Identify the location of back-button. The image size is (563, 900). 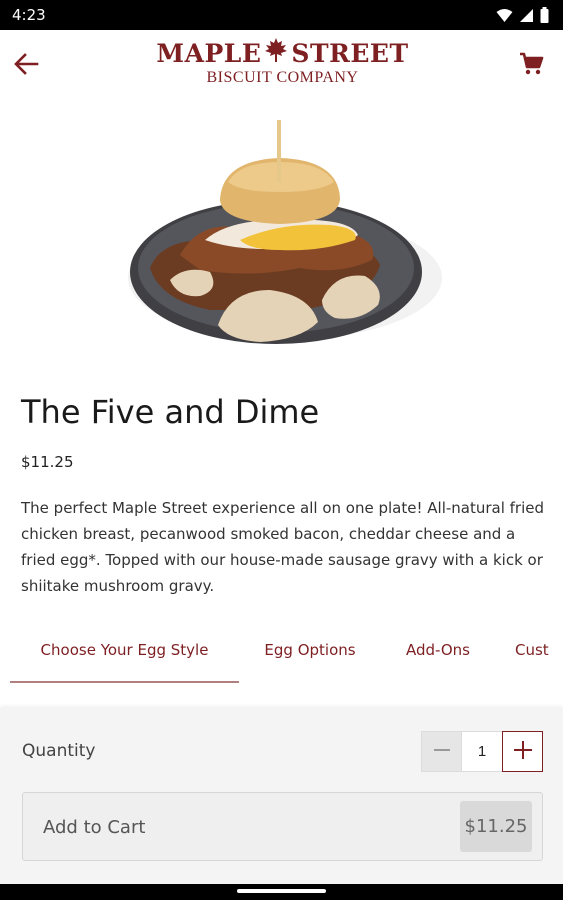
(26, 66).